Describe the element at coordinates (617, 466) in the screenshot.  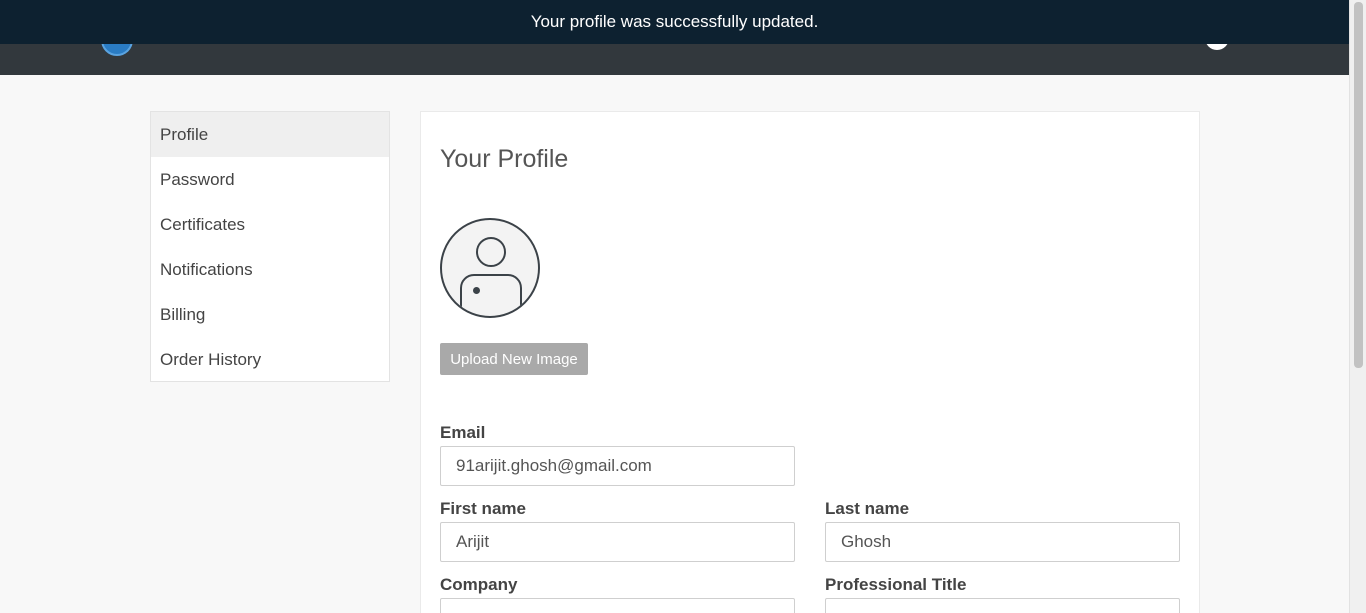
I see `email-field` at that location.